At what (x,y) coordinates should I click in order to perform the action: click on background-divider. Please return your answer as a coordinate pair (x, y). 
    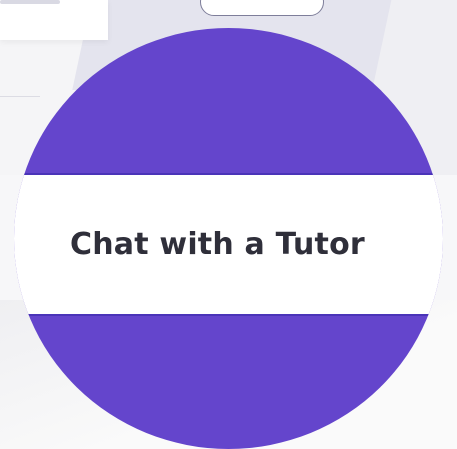
    Looking at the image, I should click on (20, 96).